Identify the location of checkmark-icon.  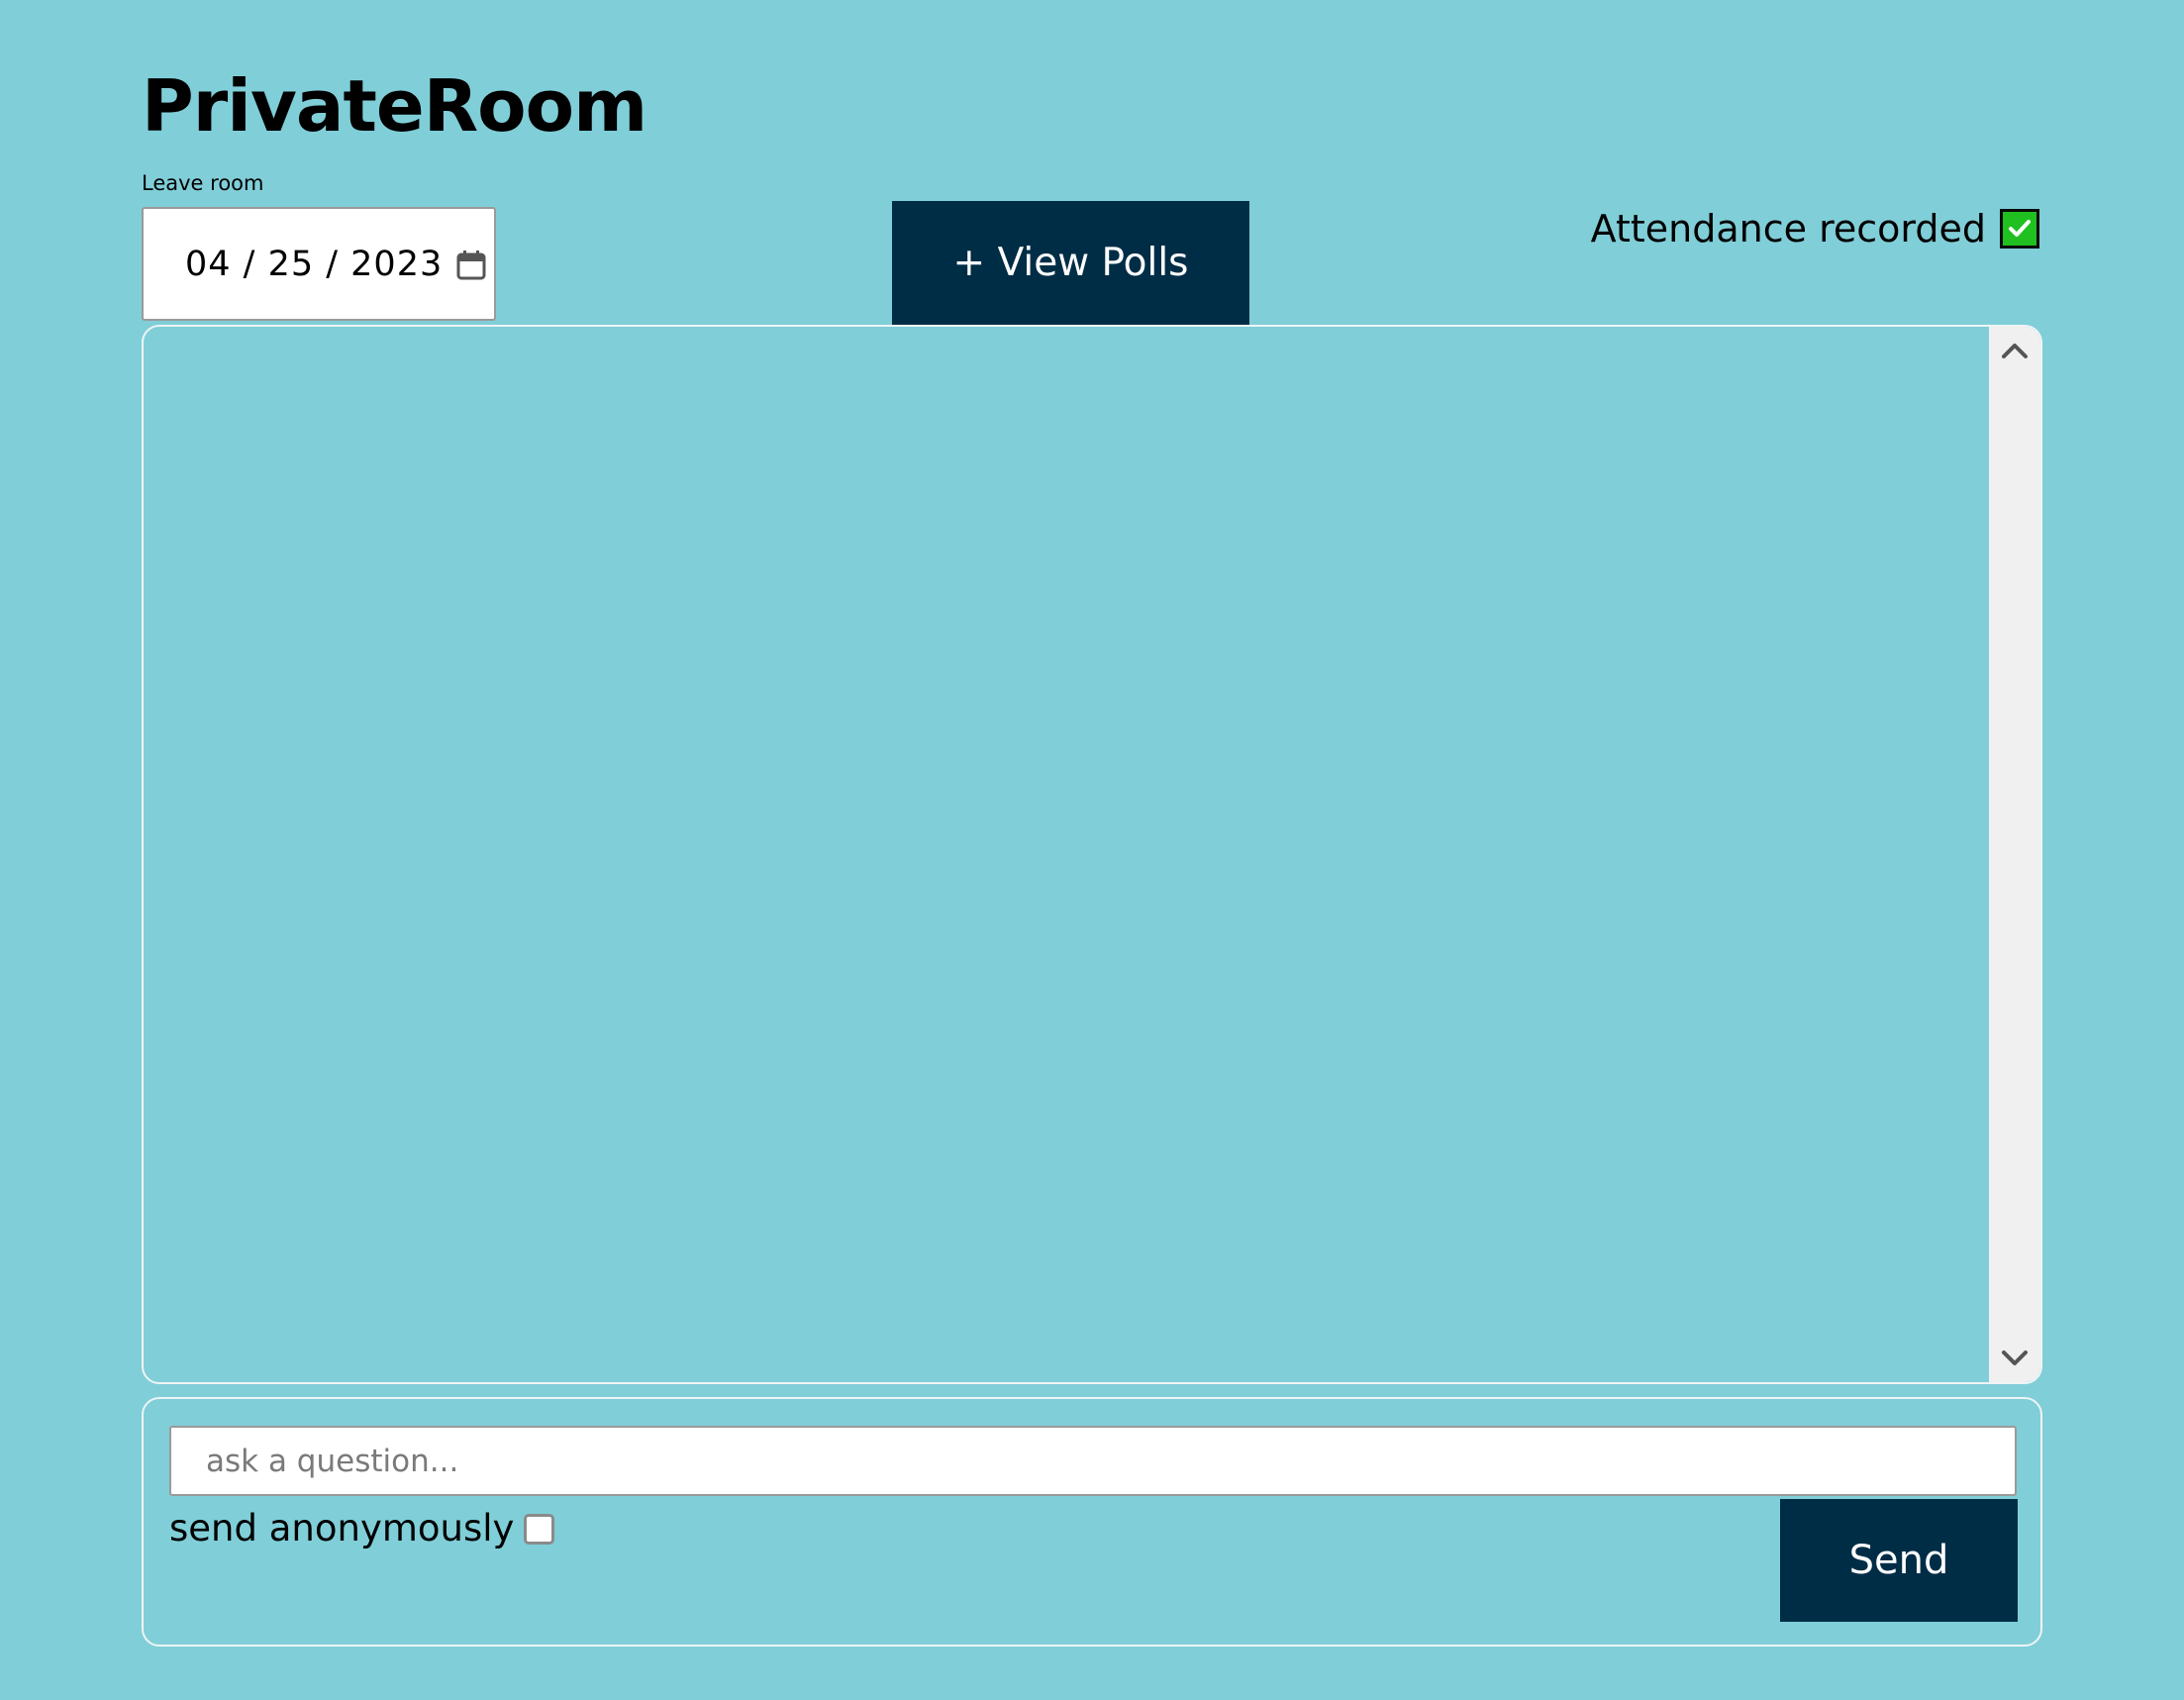
(2020, 228).